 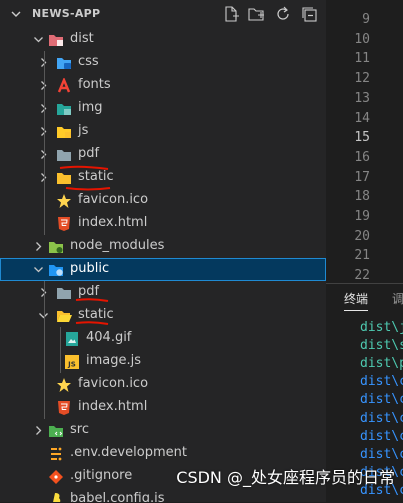 What do you see at coordinates (362, 197) in the screenshot?
I see `line-number: 18` at bounding box center [362, 197].